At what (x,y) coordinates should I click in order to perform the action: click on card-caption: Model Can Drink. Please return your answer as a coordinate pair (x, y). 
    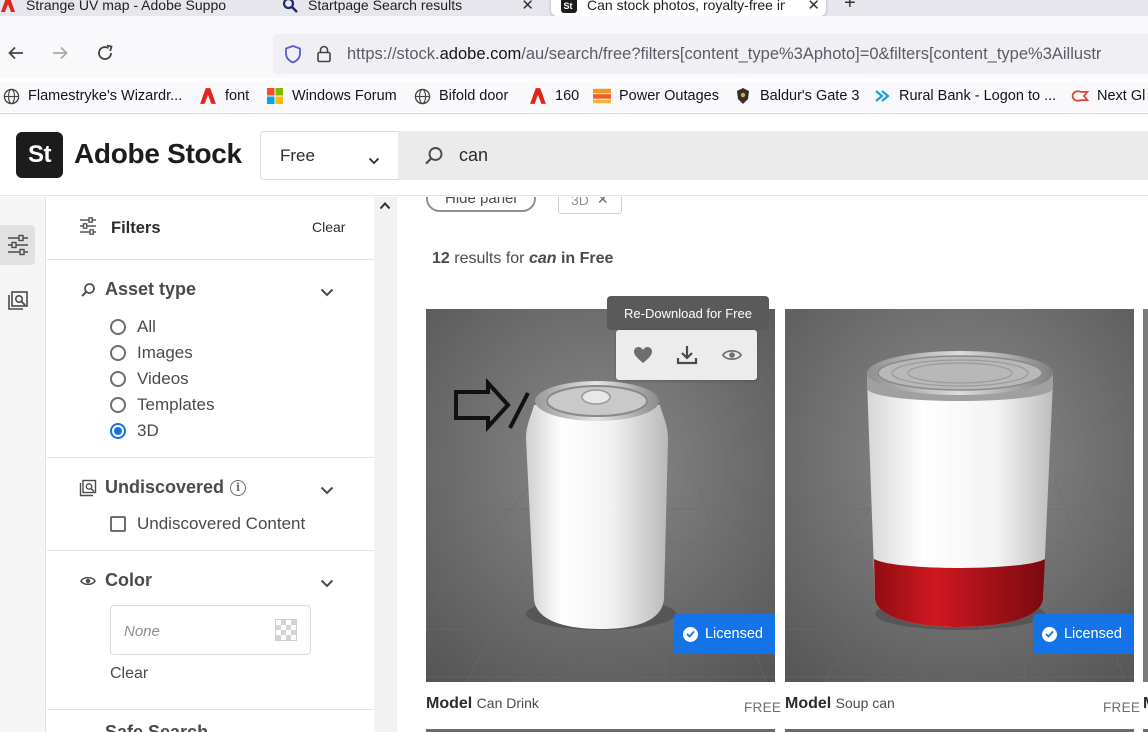
    Looking at the image, I should click on (482, 704).